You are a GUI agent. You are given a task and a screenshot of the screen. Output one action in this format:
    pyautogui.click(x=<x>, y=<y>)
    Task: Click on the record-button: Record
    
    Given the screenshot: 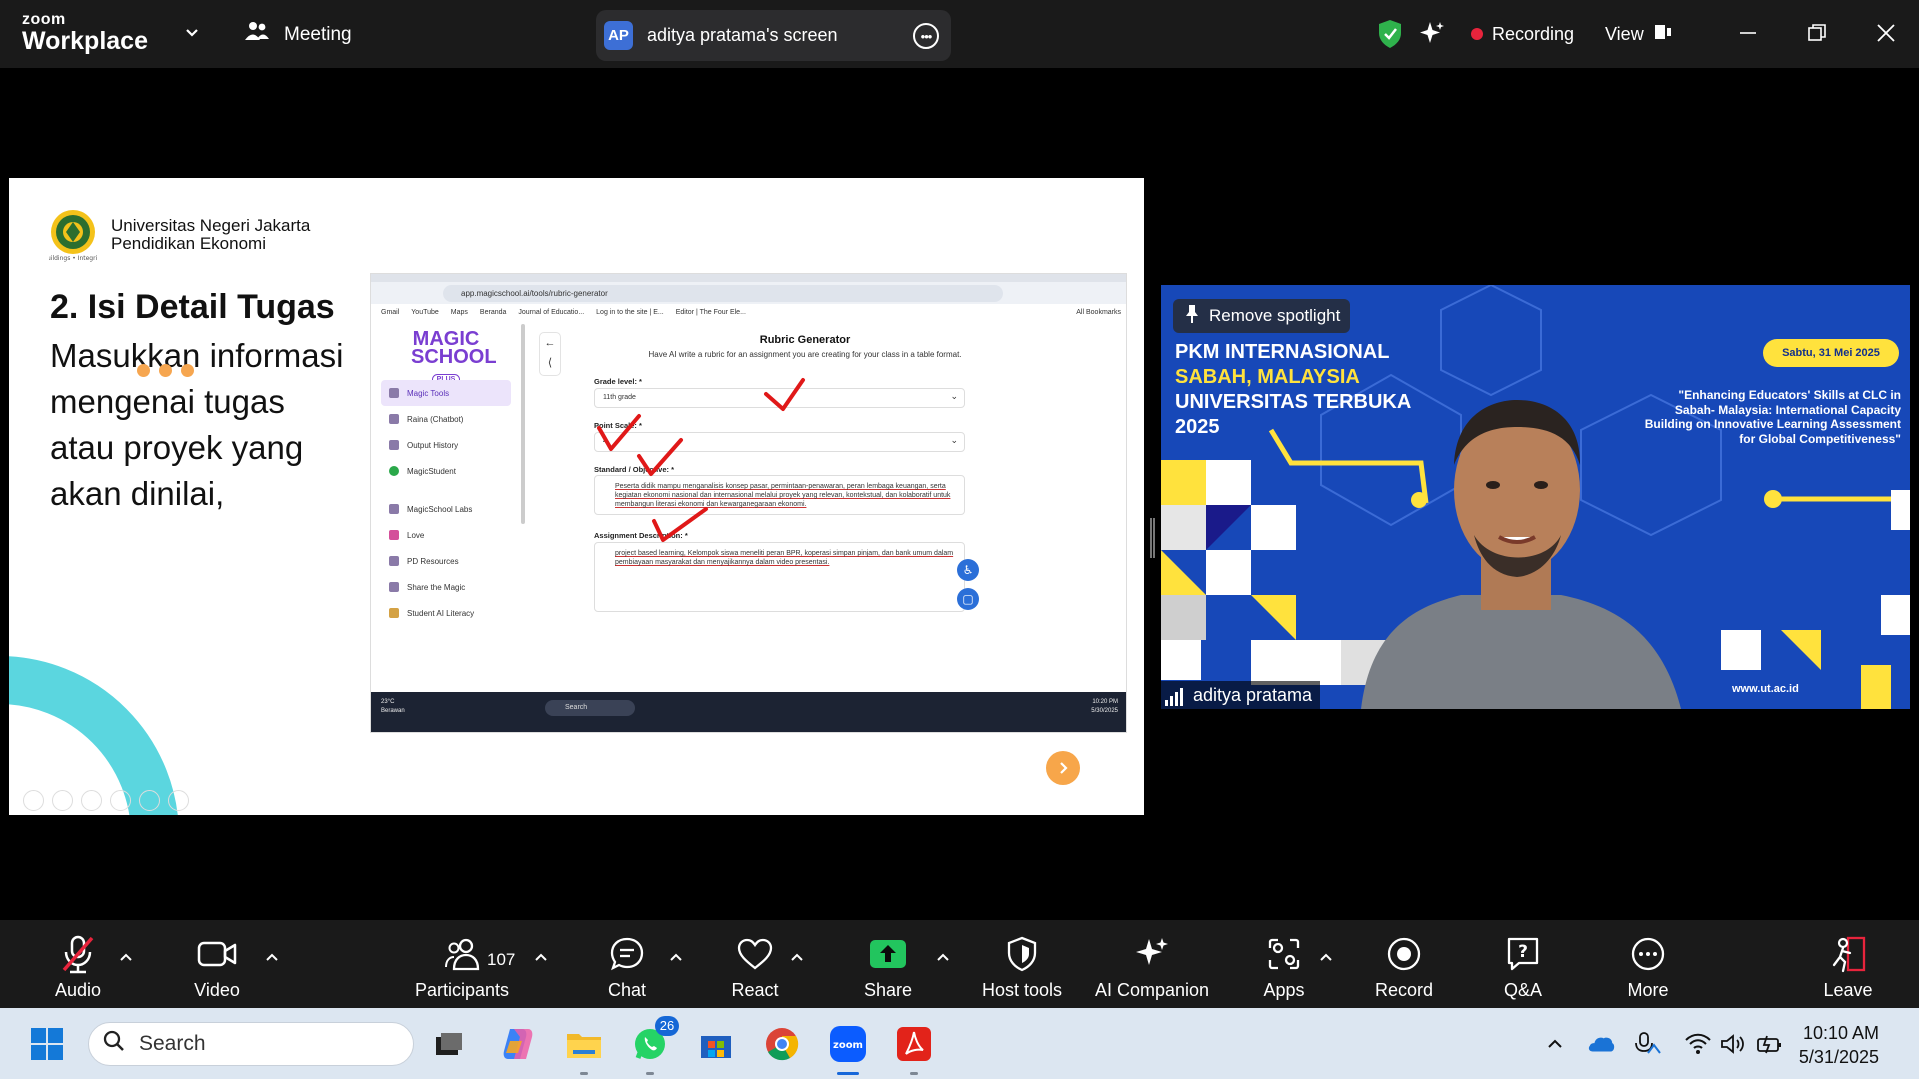 What is the action you would take?
    pyautogui.click(x=1404, y=967)
    